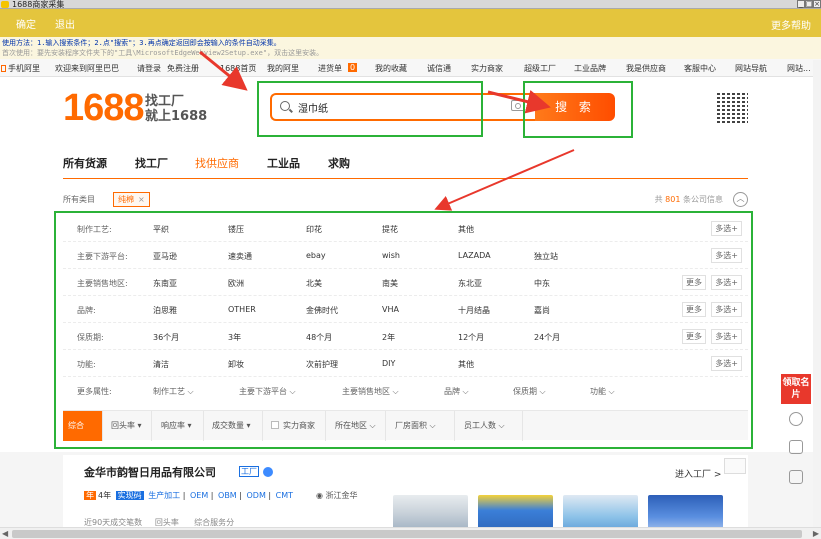 Image resolution: width=821 pixels, height=539 pixels. I want to click on tab-purchase: 求购, so click(339, 163).